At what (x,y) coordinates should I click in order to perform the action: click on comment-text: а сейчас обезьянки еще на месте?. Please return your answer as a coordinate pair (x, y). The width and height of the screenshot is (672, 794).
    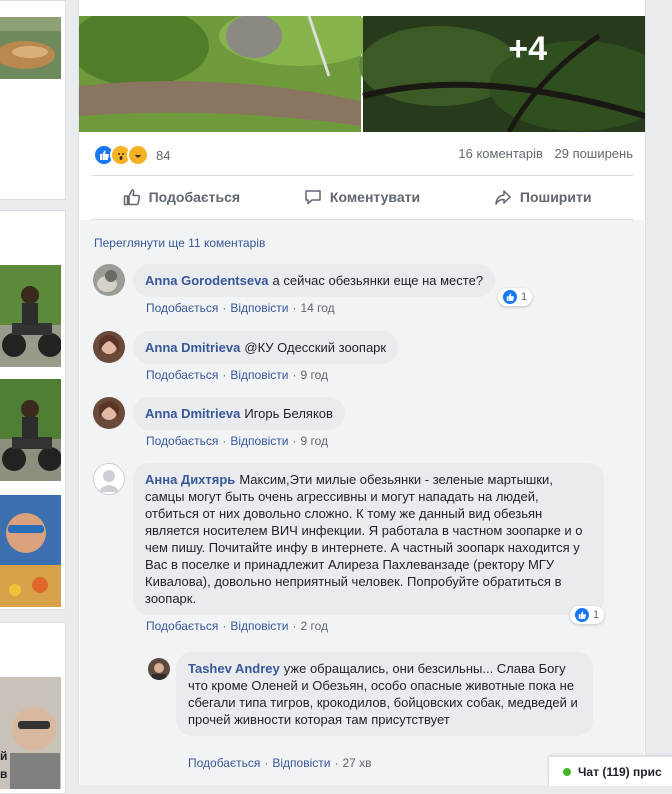
    Looking at the image, I should click on (378, 280).